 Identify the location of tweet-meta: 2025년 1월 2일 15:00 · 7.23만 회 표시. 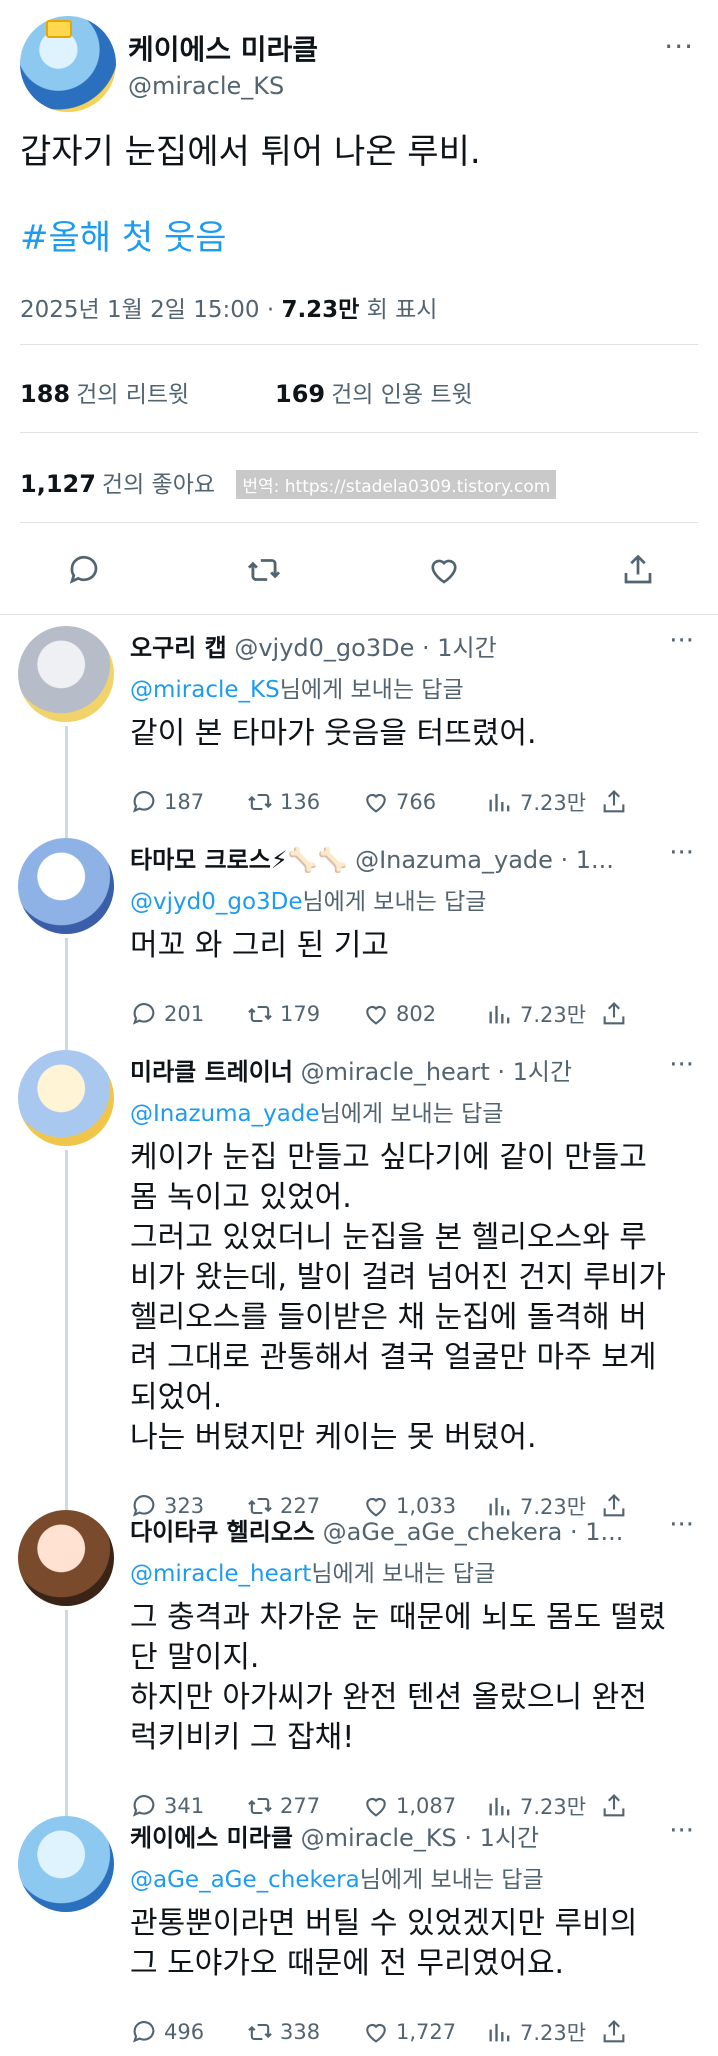
(228, 307).